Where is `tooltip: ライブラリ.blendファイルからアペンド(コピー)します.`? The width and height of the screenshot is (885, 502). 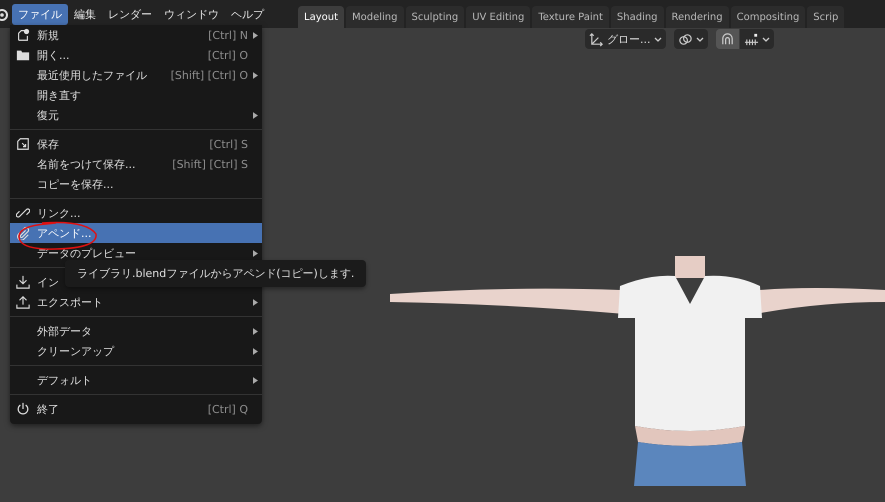 tooltip: ライブラリ.blendファイルからアペンド(コピー)します. is located at coordinates (215, 273).